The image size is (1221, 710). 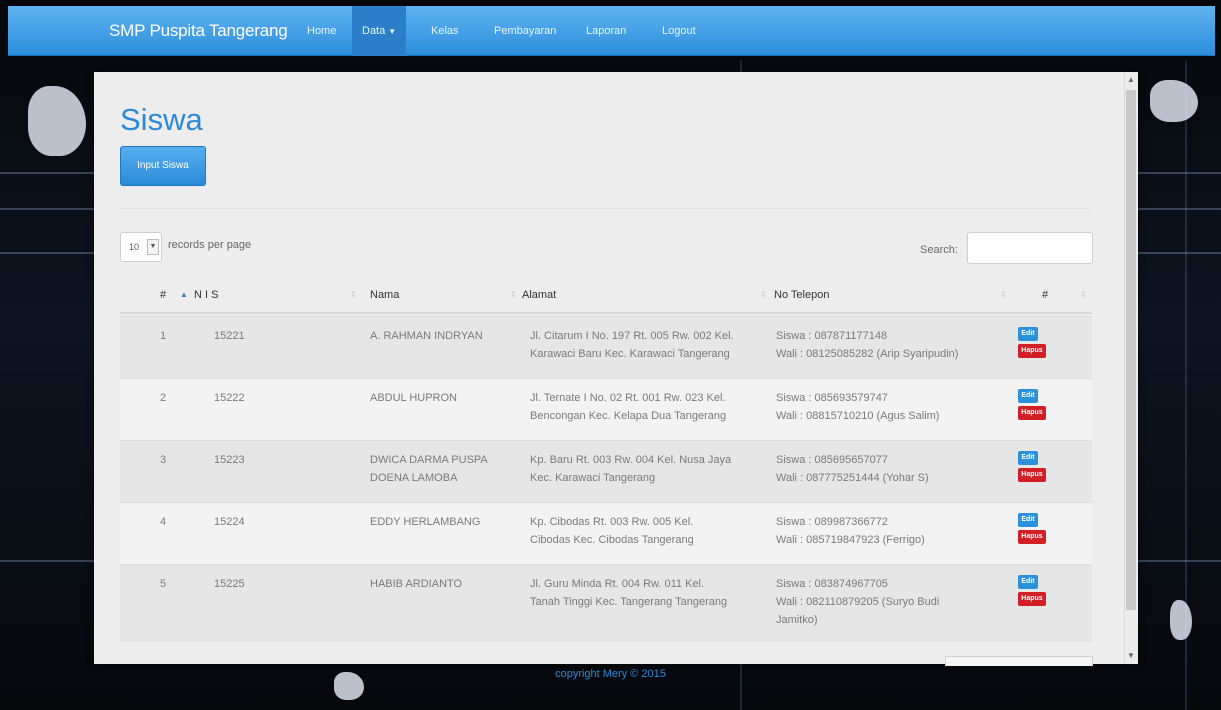 What do you see at coordinates (229, 460) in the screenshot?
I see `cell-nis: 15223` at bounding box center [229, 460].